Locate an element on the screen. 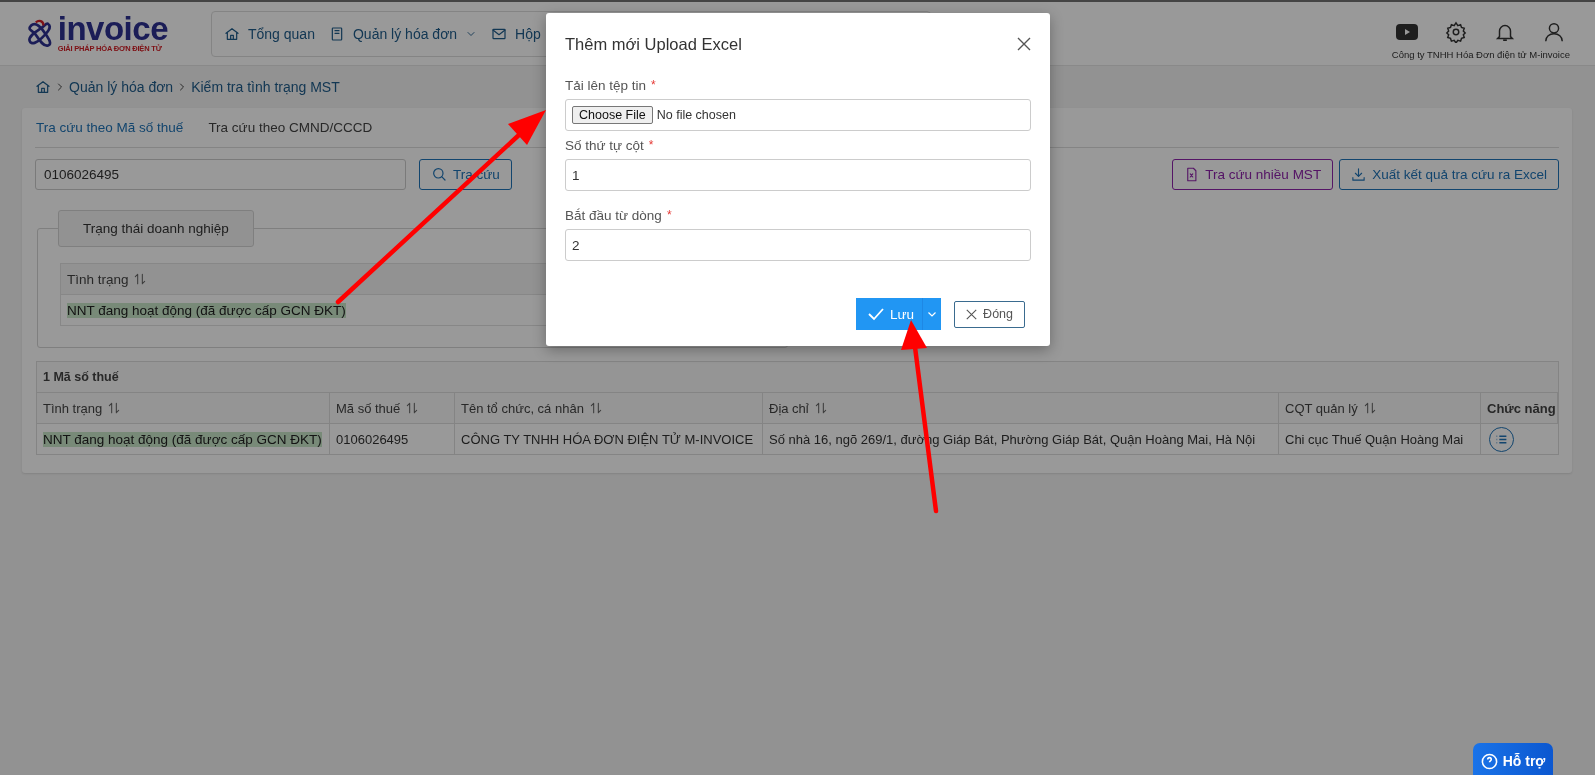 The image size is (1595, 775). column-header: Chức năng is located at coordinates (1519, 408).